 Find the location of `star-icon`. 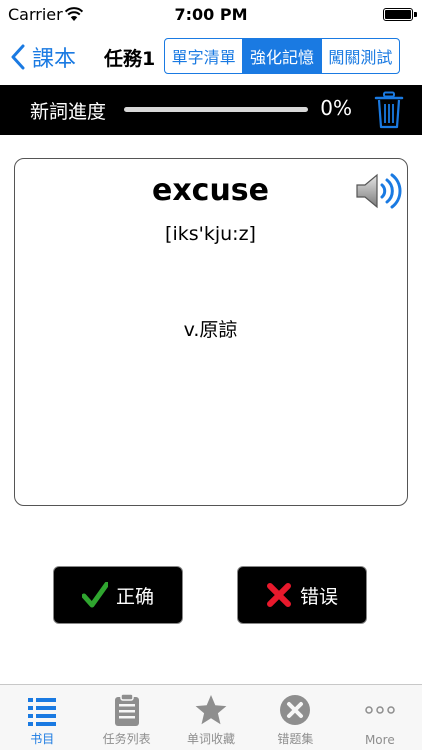

star-icon is located at coordinates (211, 710).